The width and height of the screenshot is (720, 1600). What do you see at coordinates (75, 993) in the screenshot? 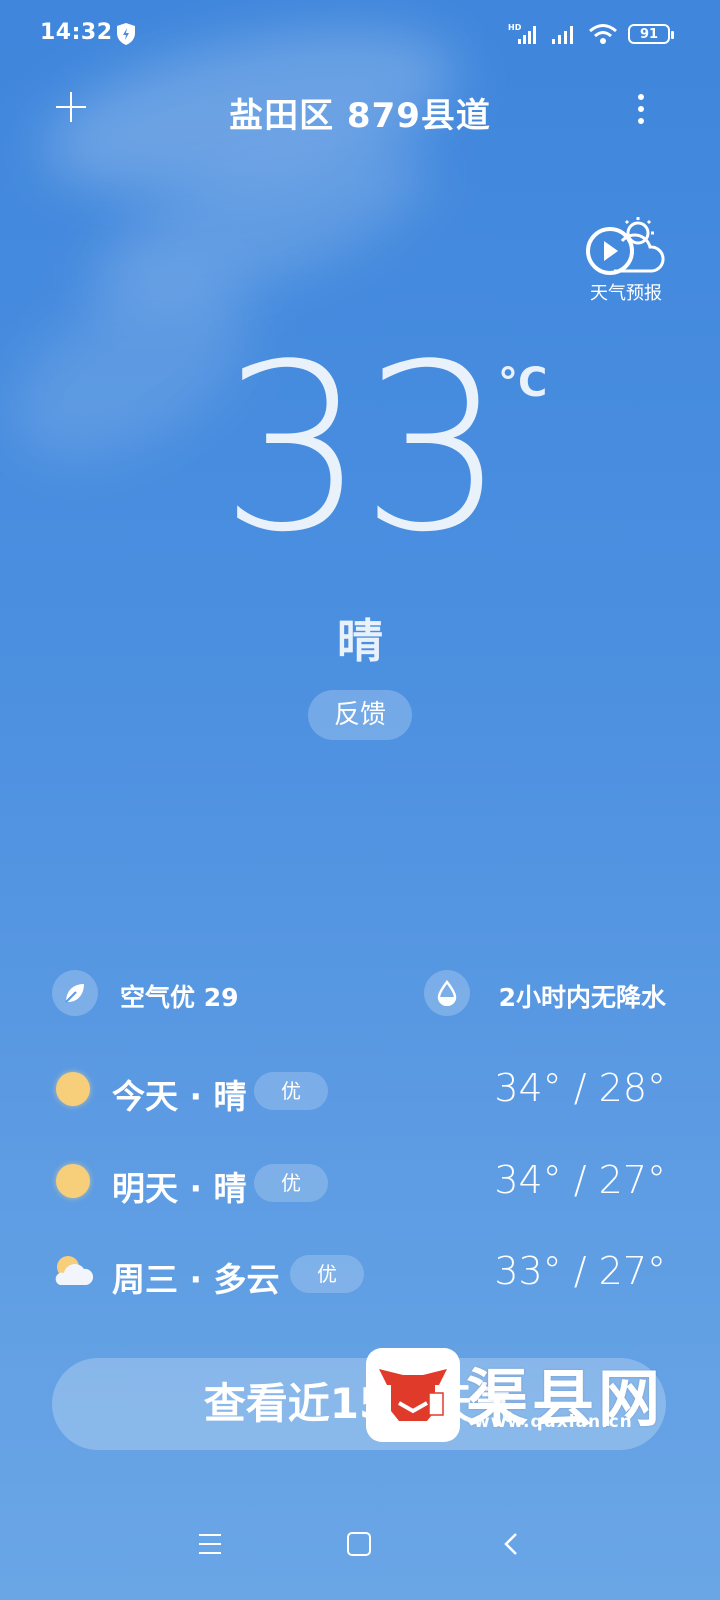
I see `leaf-icon` at bounding box center [75, 993].